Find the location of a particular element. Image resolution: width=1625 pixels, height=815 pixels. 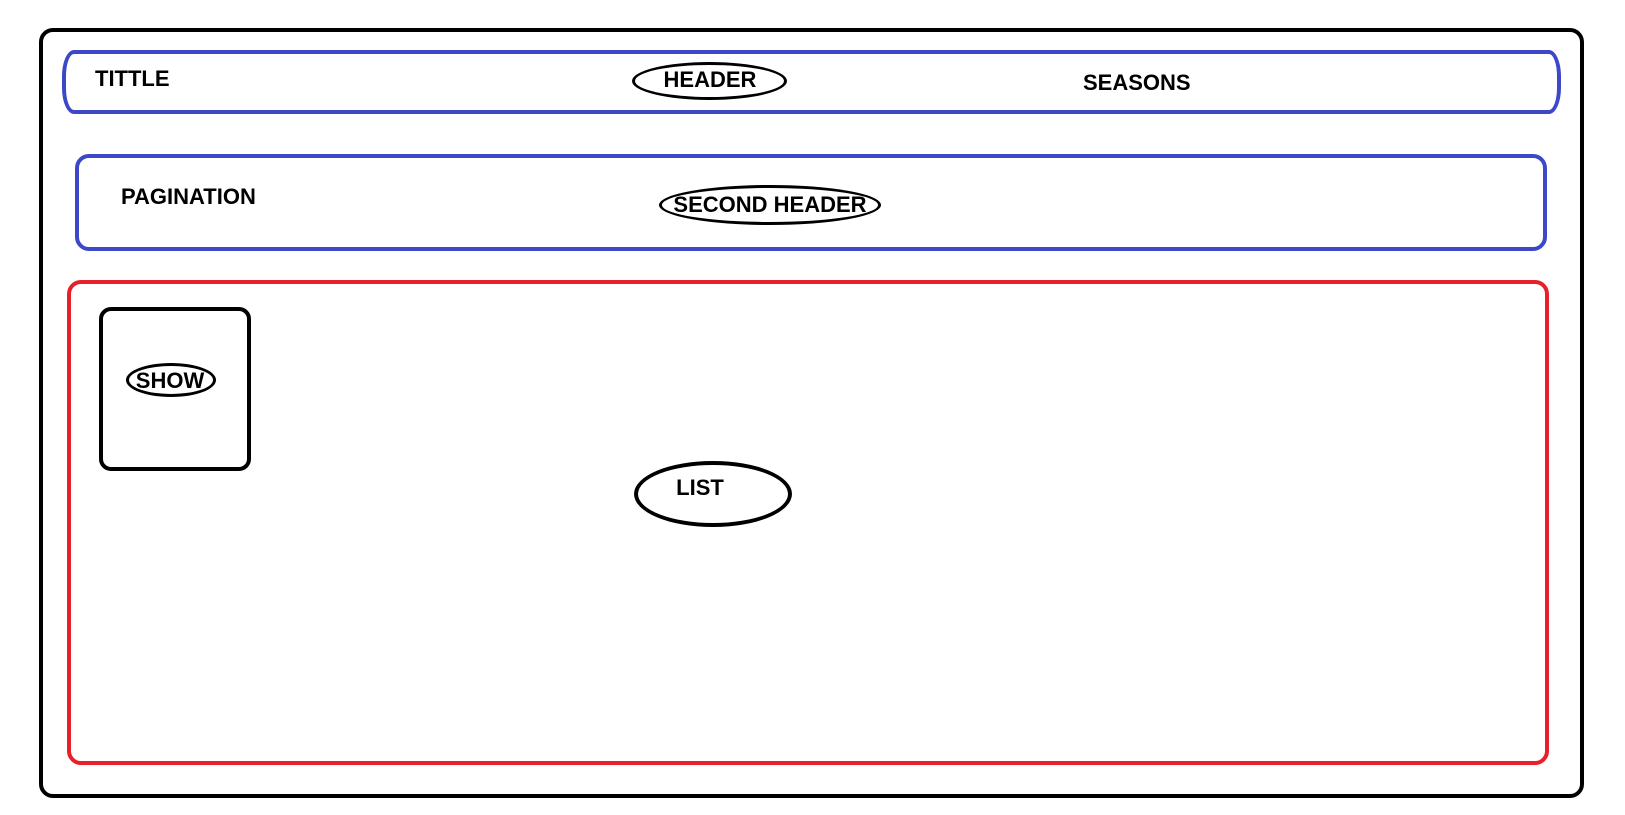

title-label: TITTLE is located at coordinates (132, 78).